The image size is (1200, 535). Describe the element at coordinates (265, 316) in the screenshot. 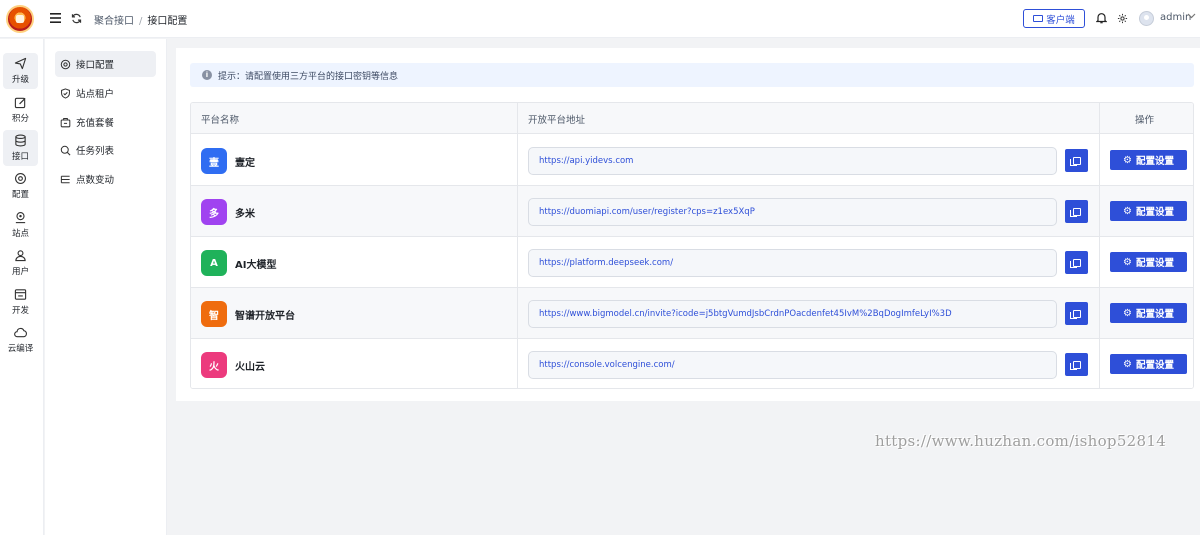

I see `platform-name: 智谱开放平台` at that location.